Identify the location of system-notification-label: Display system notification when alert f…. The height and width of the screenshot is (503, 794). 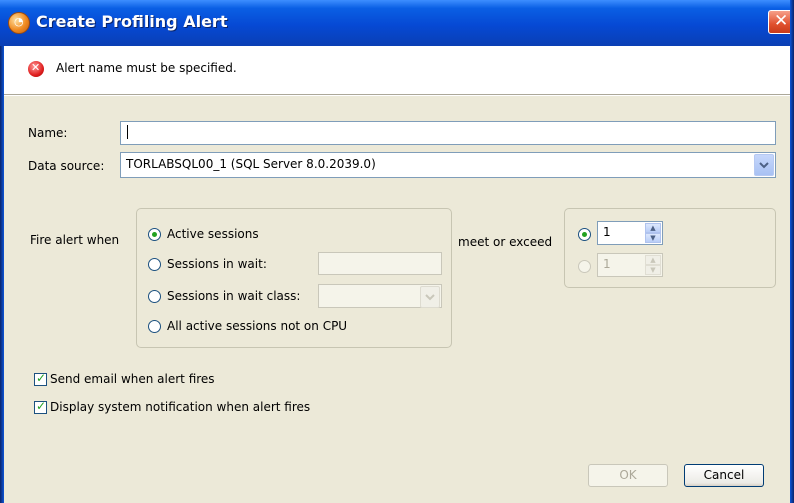
(180, 407).